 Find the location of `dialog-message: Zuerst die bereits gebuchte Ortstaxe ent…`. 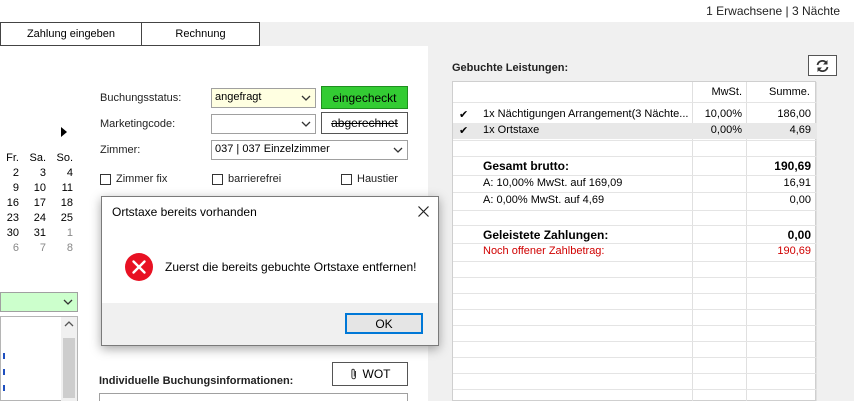

dialog-message: Zuerst die bereits gebuchte Ortstaxe ent… is located at coordinates (291, 267).